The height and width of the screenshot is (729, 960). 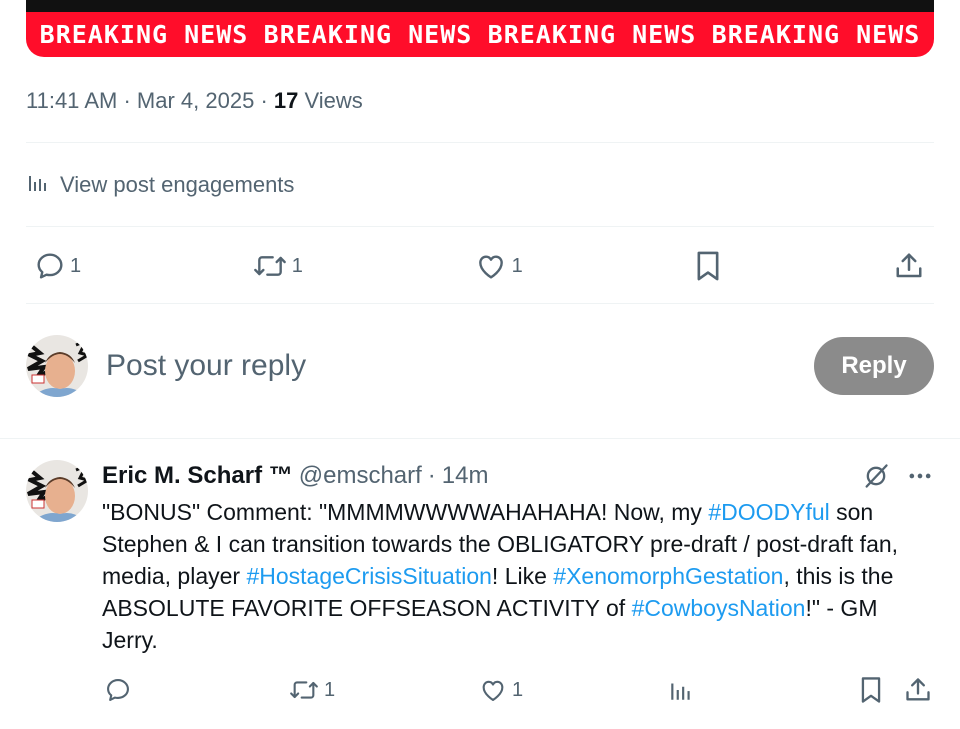 What do you see at coordinates (768, 512) in the screenshot?
I see `hashtag-link: #DOODYful` at bounding box center [768, 512].